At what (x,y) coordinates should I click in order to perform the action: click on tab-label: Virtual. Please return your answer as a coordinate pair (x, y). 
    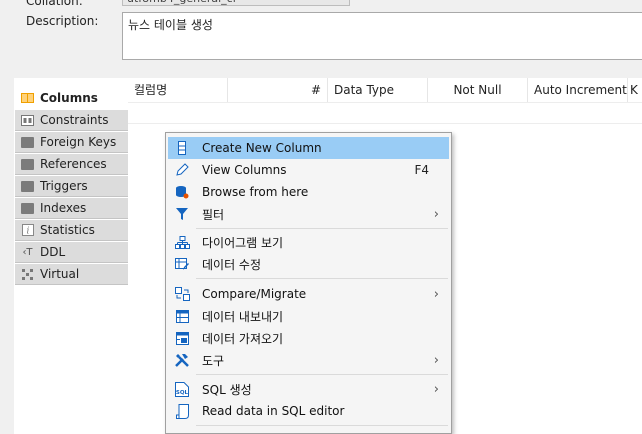
    Looking at the image, I should click on (60, 274).